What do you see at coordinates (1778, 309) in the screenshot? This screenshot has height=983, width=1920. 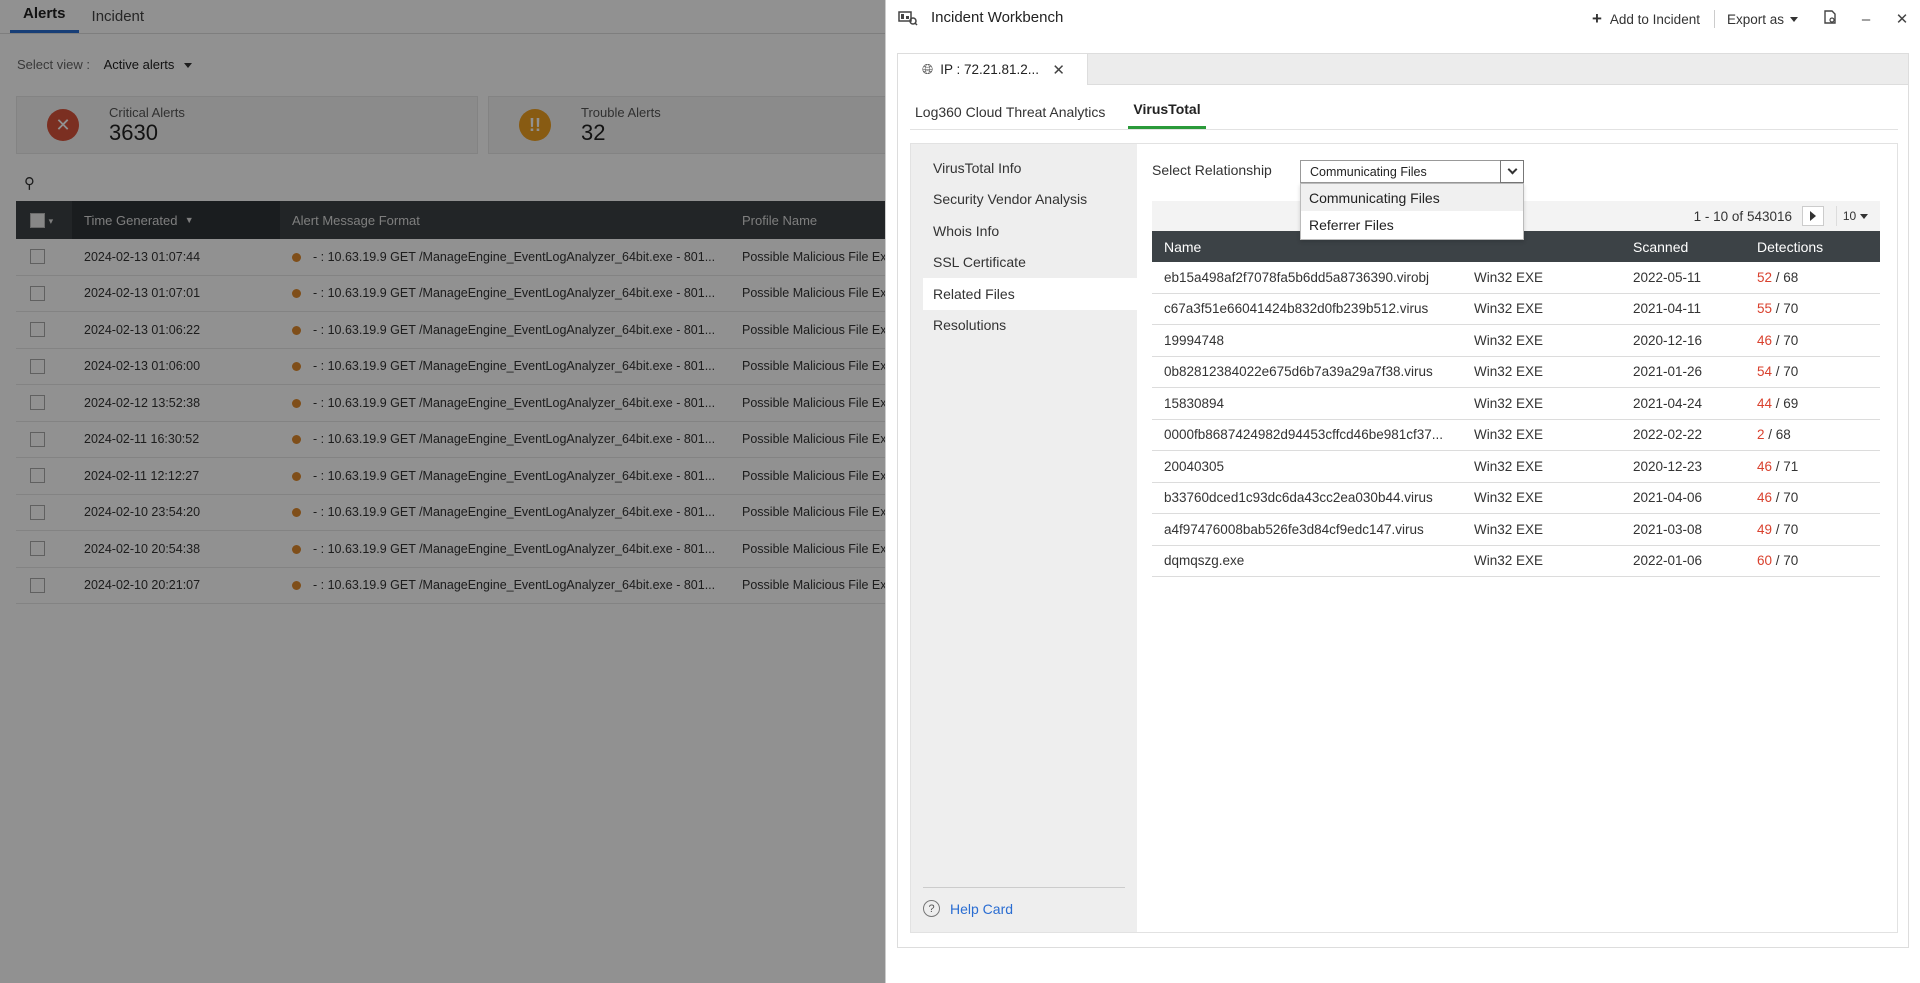 I see `cell-detections: 55 / 70` at bounding box center [1778, 309].